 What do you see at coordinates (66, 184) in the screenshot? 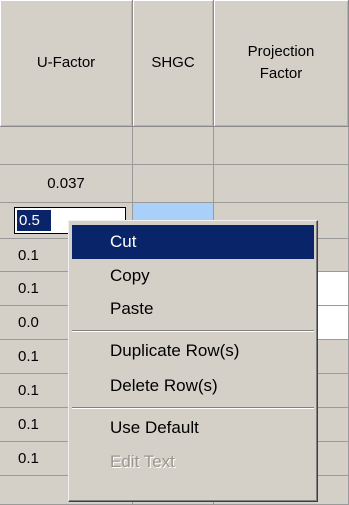
I see `grid-cell: 0.037` at bounding box center [66, 184].